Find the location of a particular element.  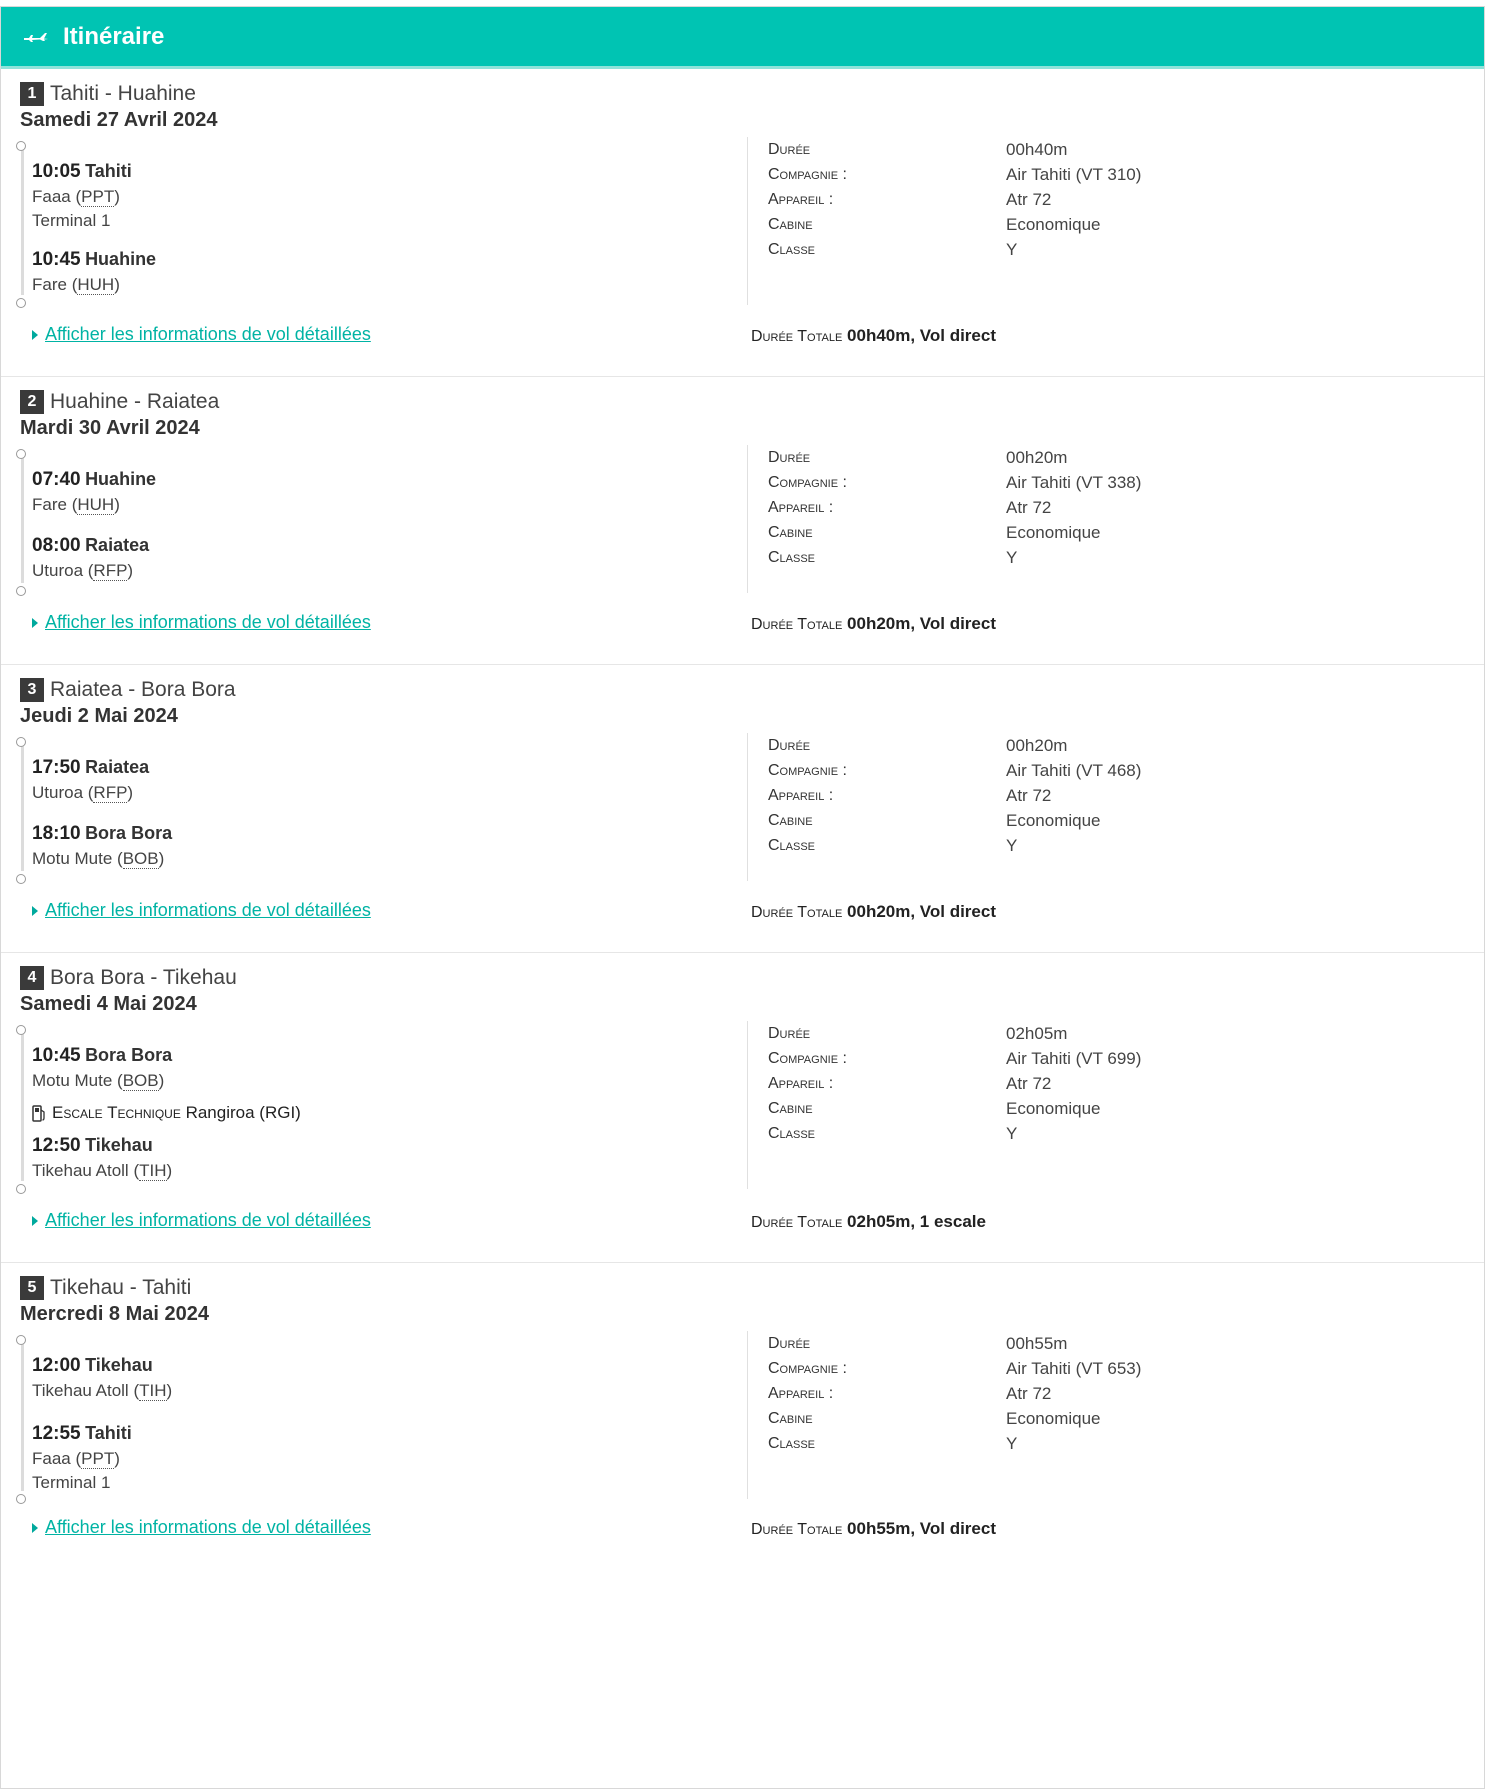

departure-city: Raiatea is located at coordinates (117, 767).